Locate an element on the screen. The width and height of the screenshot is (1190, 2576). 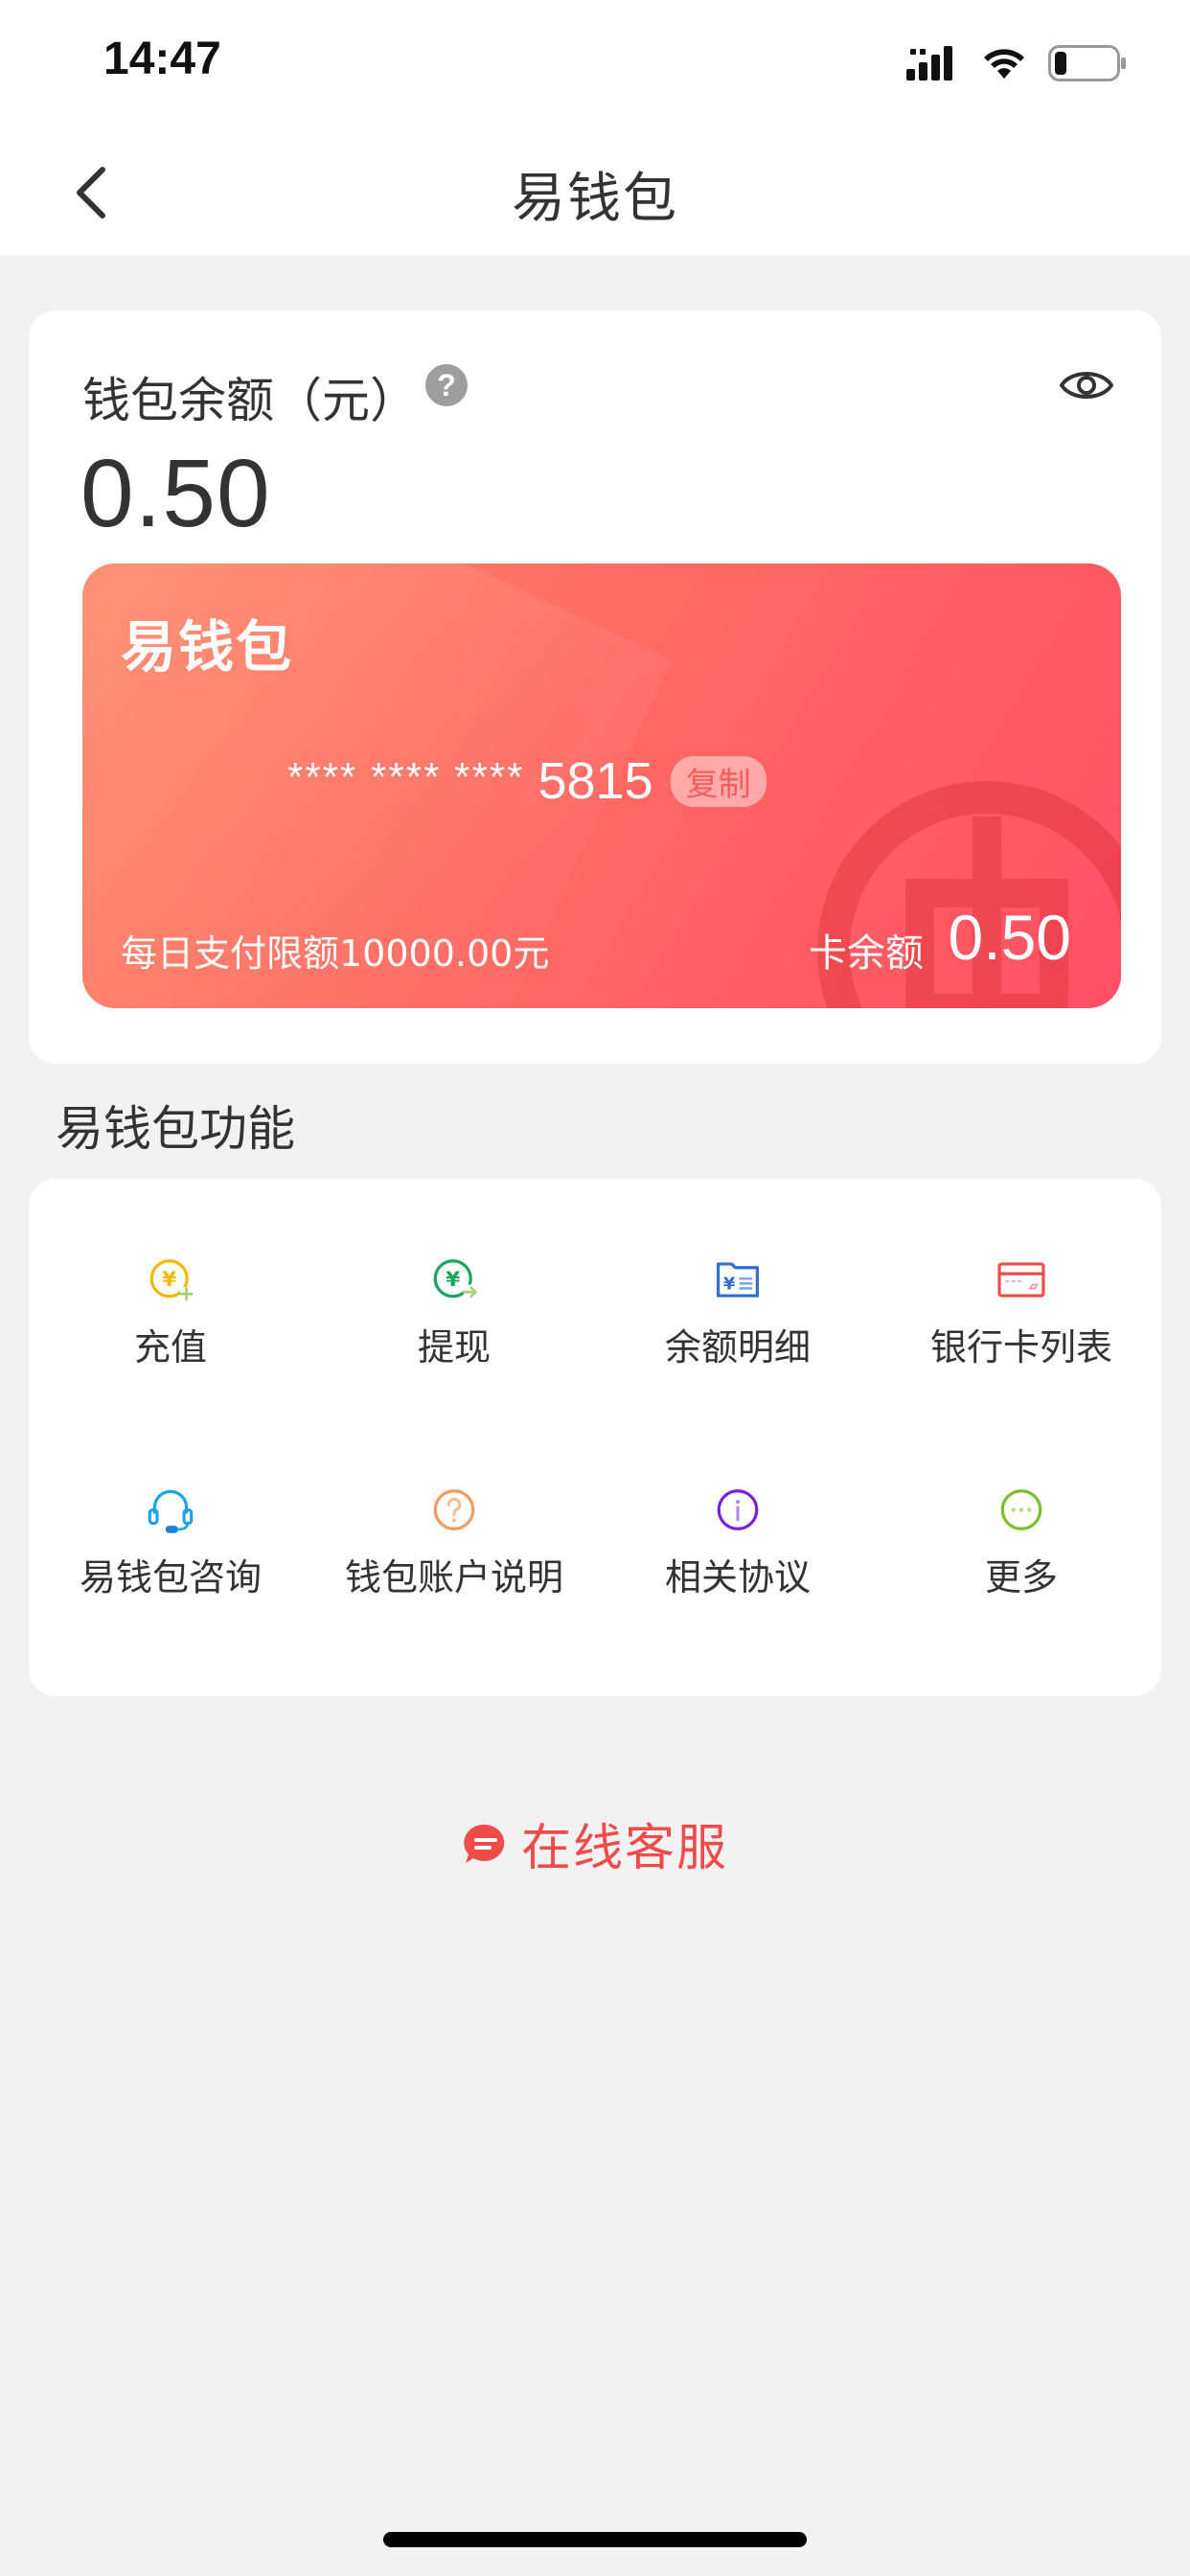
eye-icon is located at coordinates (1087, 385).